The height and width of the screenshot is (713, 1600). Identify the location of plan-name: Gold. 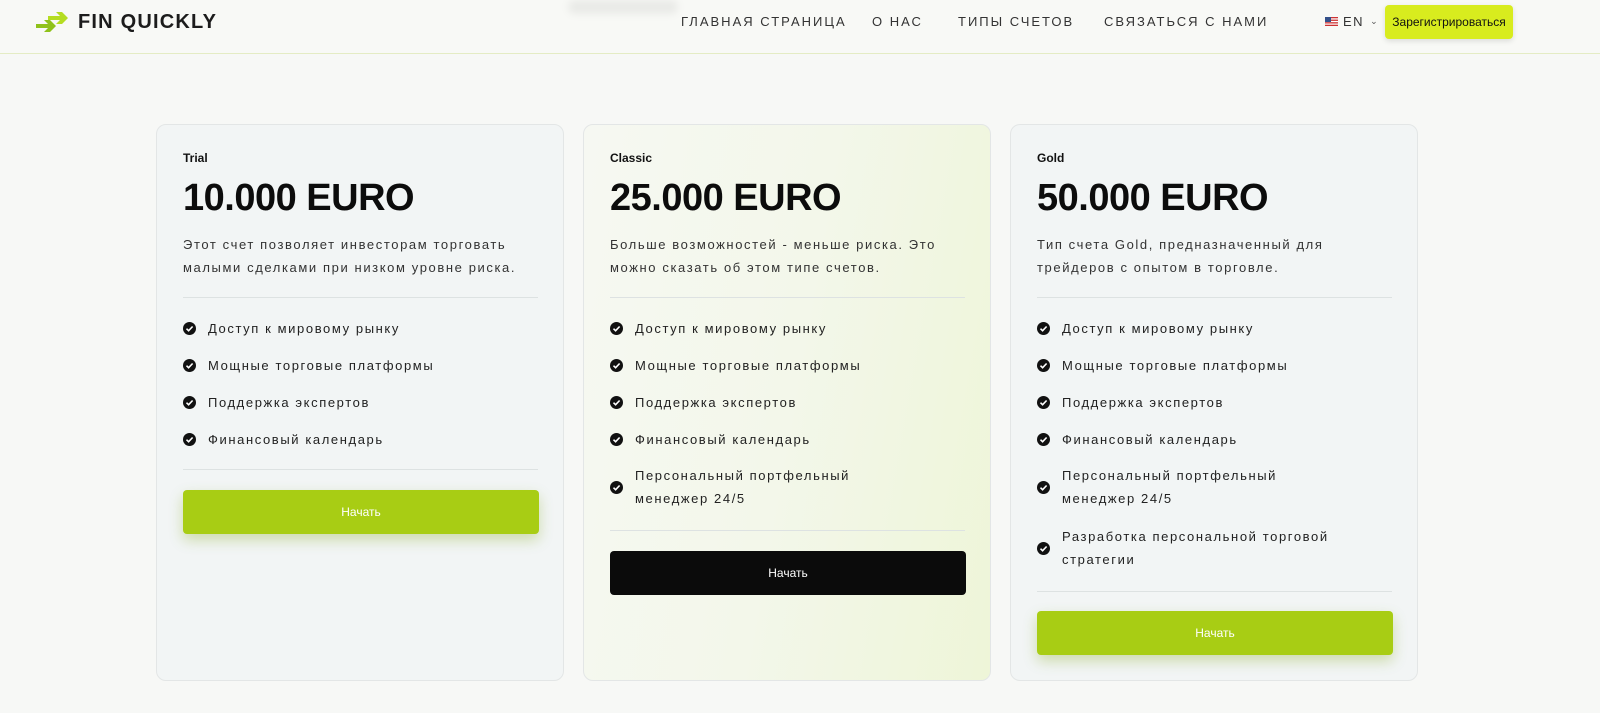
(1051, 158).